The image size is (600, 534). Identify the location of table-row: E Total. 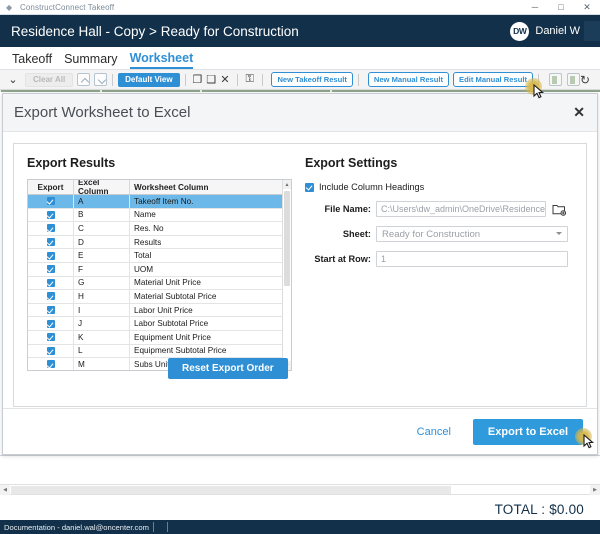
(159, 256).